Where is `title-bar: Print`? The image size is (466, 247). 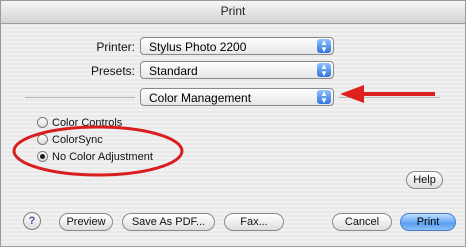
title-bar: Print is located at coordinates (233, 12).